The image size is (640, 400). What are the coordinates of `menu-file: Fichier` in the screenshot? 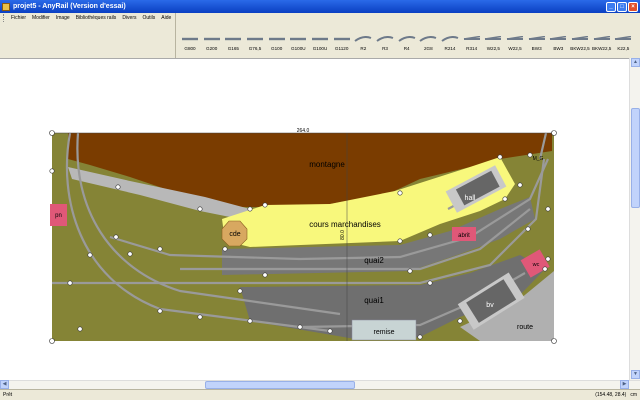 It's located at (18, 18).